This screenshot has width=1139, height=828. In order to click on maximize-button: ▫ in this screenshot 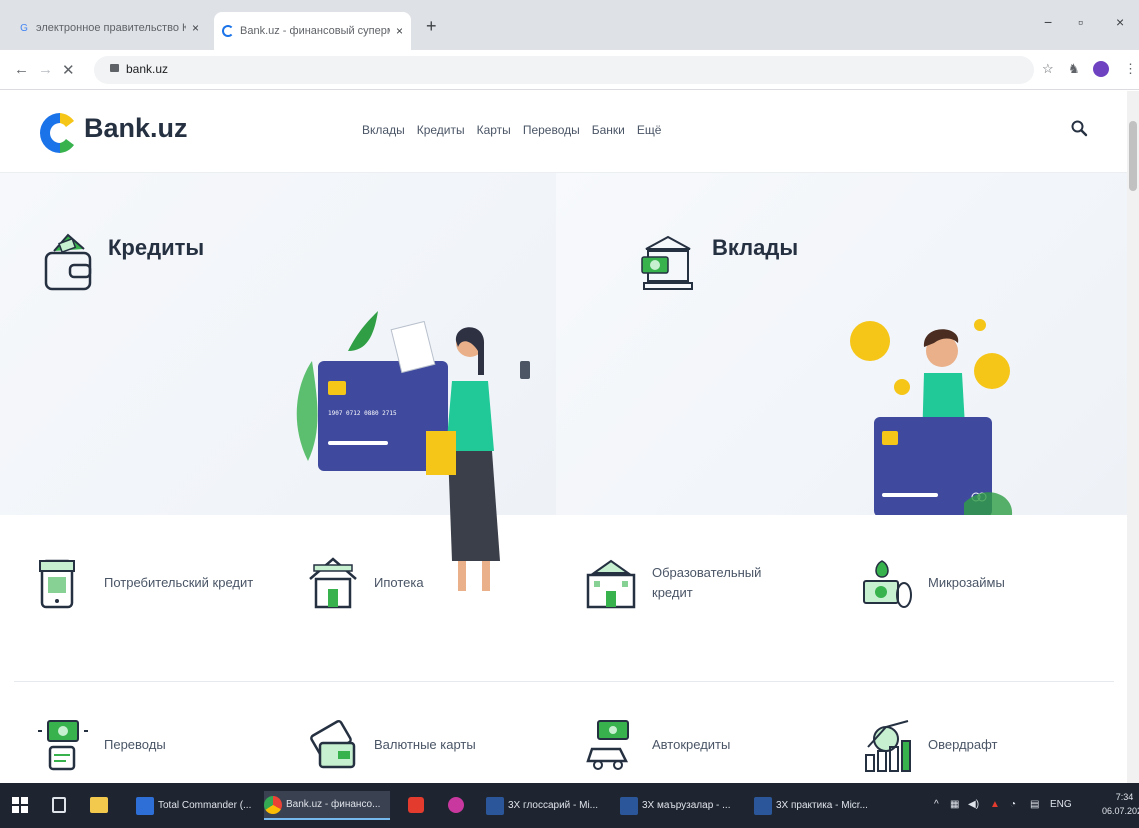, I will do `click(1080, 22)`.